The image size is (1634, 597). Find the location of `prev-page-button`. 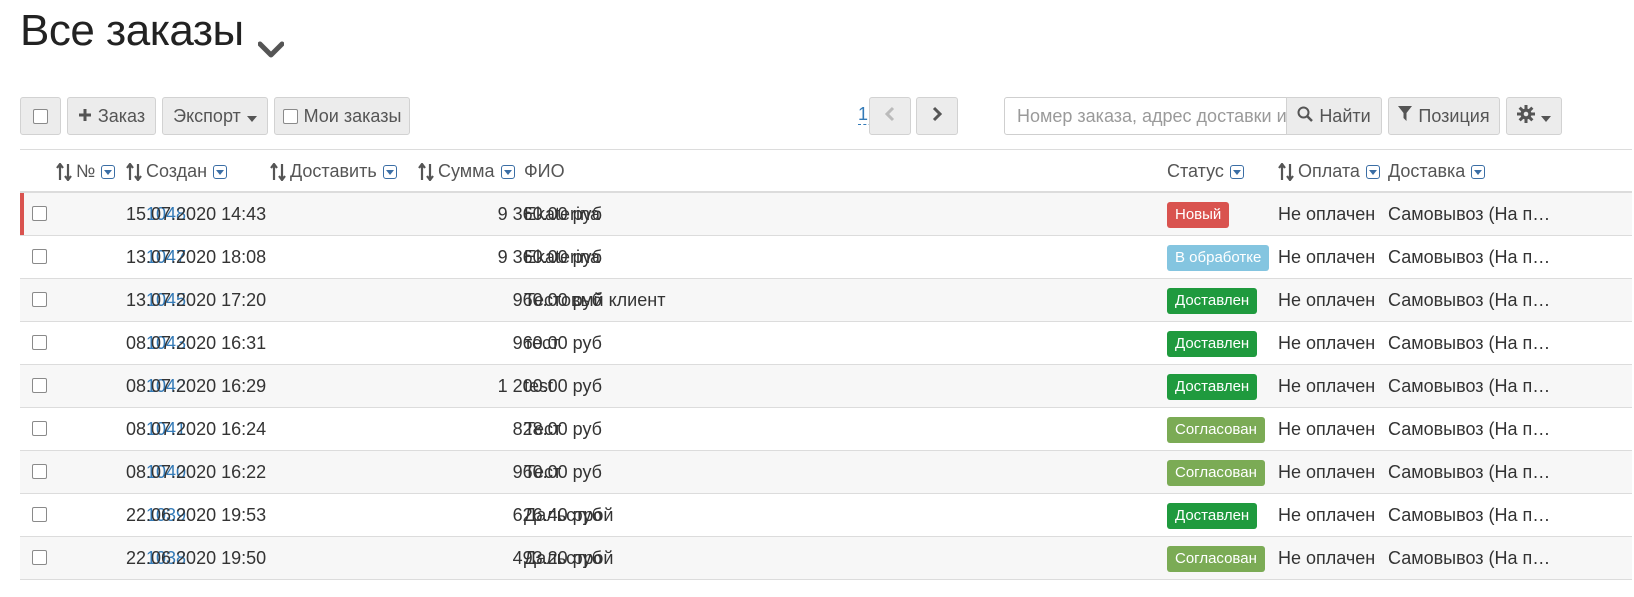

prev-page-button is located at coordinates (890, 116).